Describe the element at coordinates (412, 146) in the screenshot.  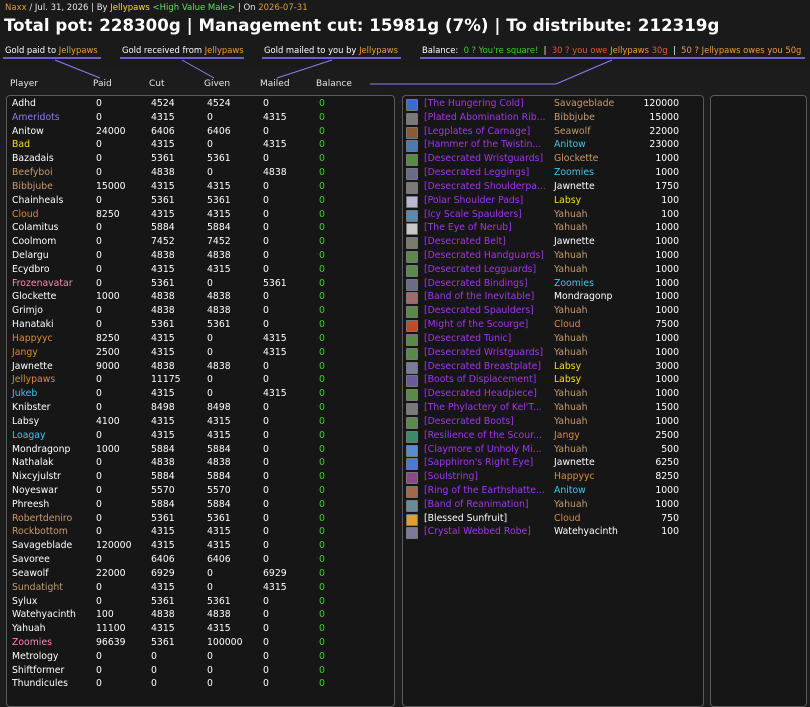
I see `hammer-icon` at that location.